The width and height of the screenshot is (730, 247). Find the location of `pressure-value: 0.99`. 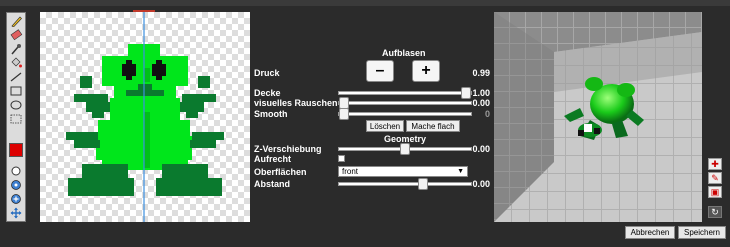

pressure-value: 0.99 is located at coordinates (481, 73).